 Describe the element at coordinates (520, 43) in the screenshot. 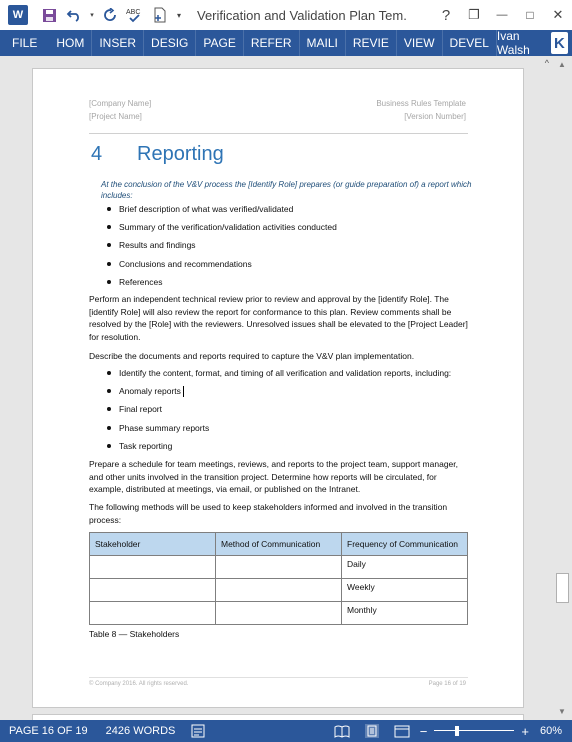

I see `user-name: Ivan Walsh` at that location.